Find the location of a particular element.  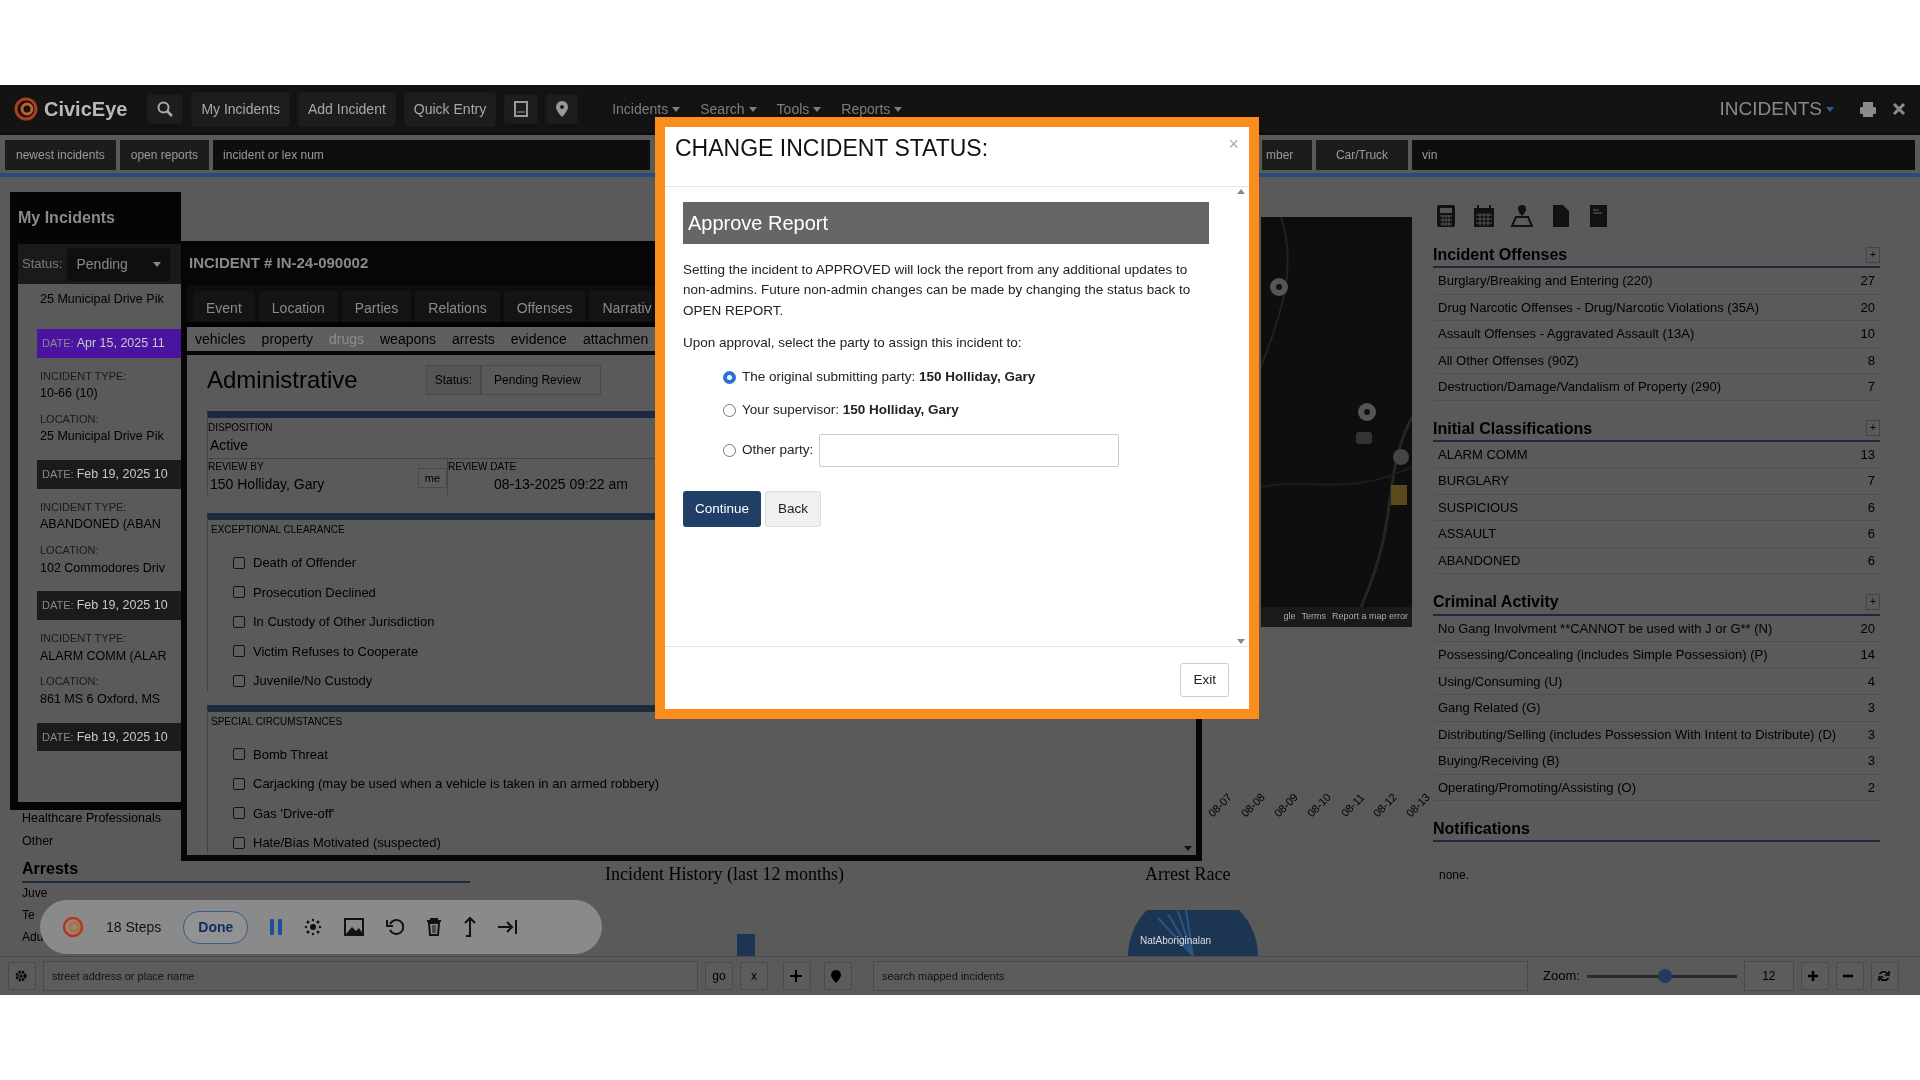

skip-to-end-icon is located at coordinates (508, 927).